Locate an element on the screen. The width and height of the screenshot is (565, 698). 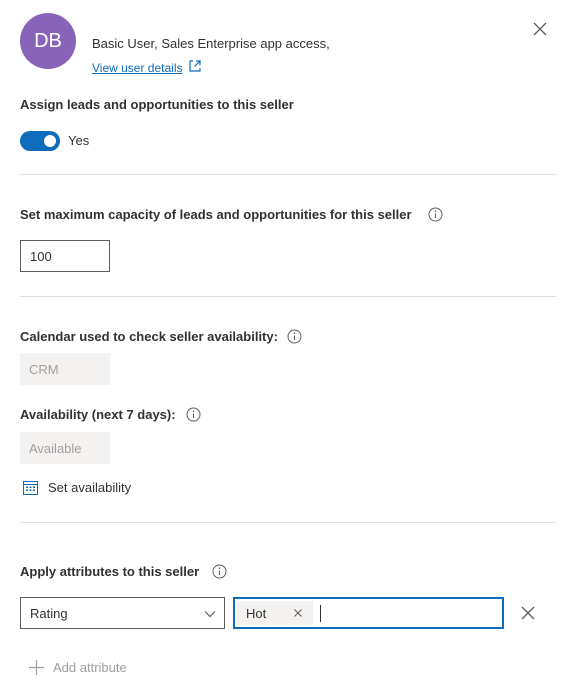
remove-chip-icon is located at coordinates (298, 613).